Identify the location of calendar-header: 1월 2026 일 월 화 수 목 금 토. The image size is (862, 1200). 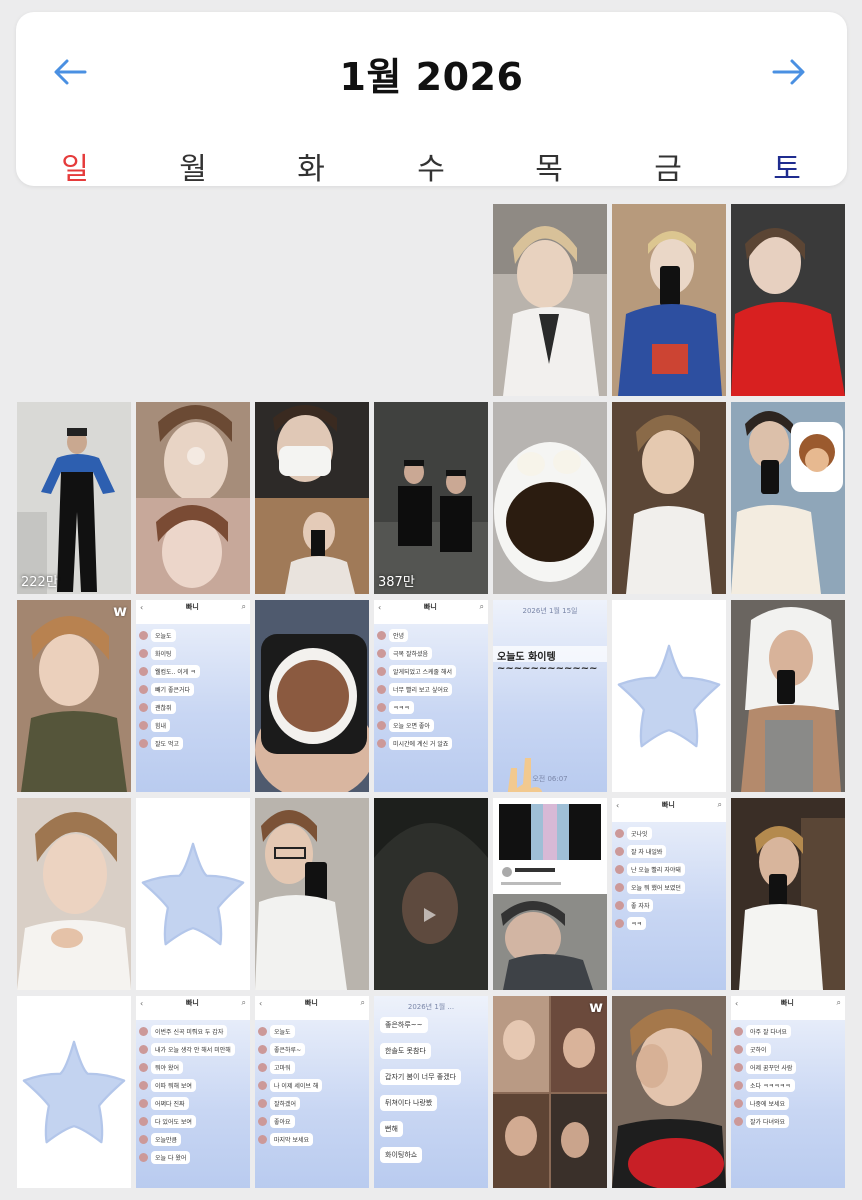
(431, 99).